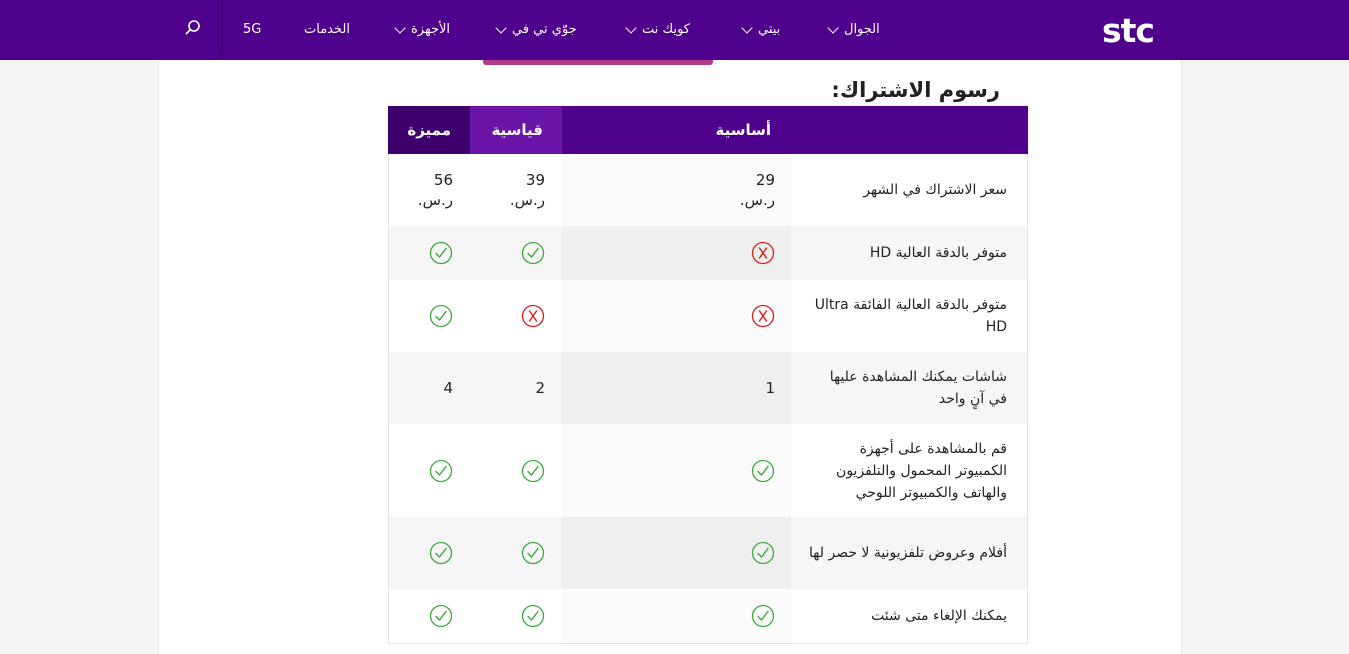 The image size is (1349, 654). I want to click on nav-item-home: بيتي, so click(761, 30).